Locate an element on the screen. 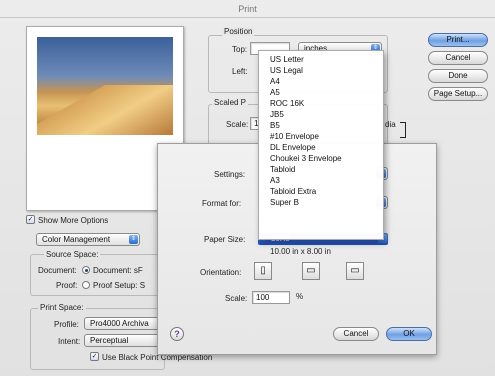 This screenshot has width=495, height=376. show-more-options-label: Show More Options is located at coordinates (73, 220).